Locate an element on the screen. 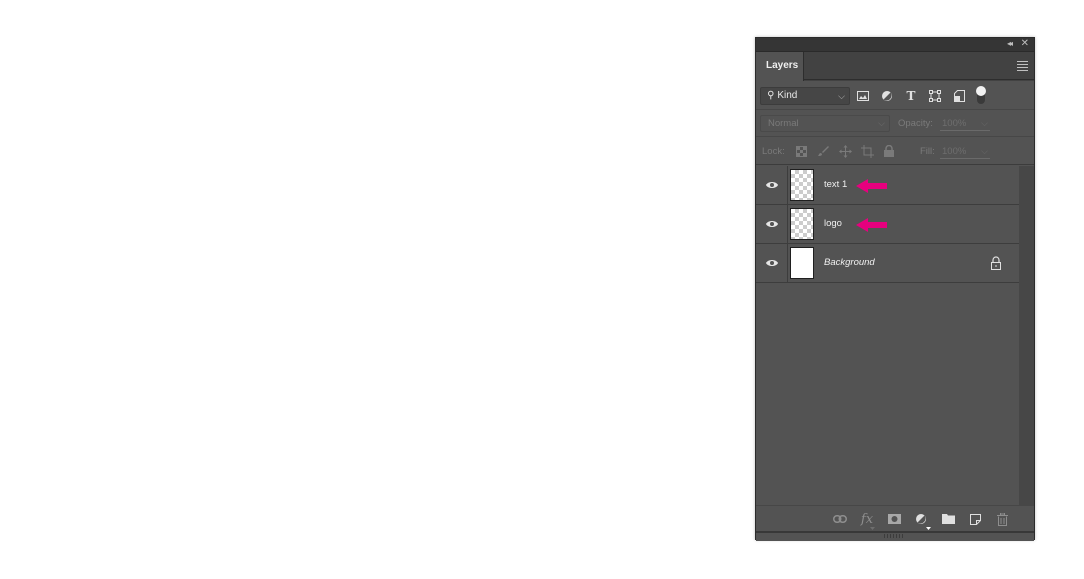 The image size is (1084, 579). new-group-icon is located at coordinates (948, 519).